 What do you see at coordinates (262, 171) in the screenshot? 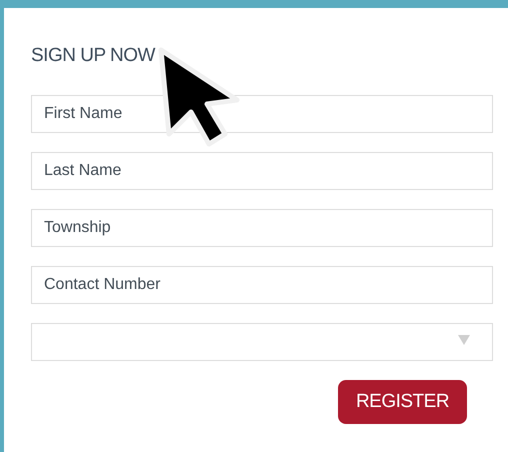
I see `input-field: Last Name` at bounding box center [262, 171].